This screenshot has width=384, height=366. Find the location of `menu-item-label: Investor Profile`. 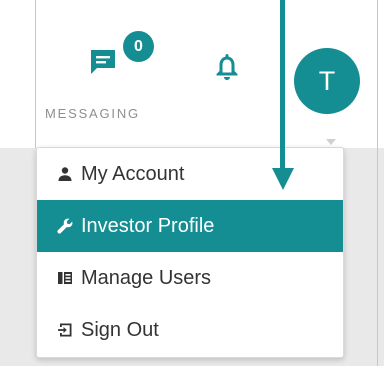

menu-item-label: Investor Profile is located at coordinates (148, 225).